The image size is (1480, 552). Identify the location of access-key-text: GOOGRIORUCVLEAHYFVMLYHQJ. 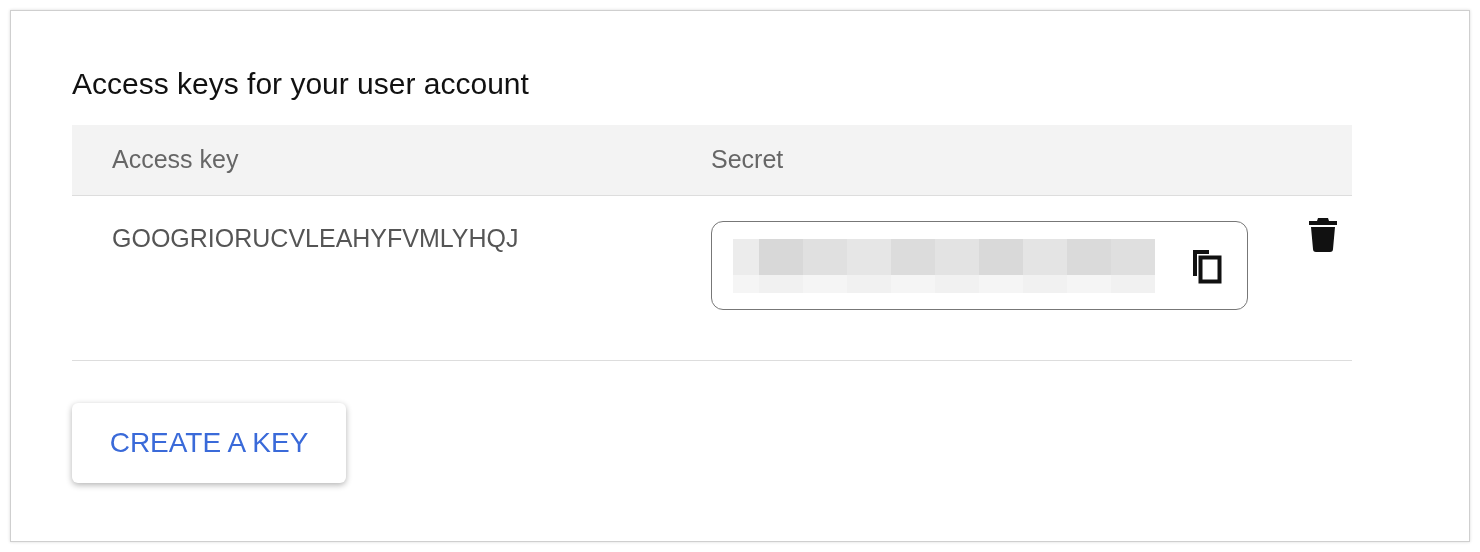
(315, 238).